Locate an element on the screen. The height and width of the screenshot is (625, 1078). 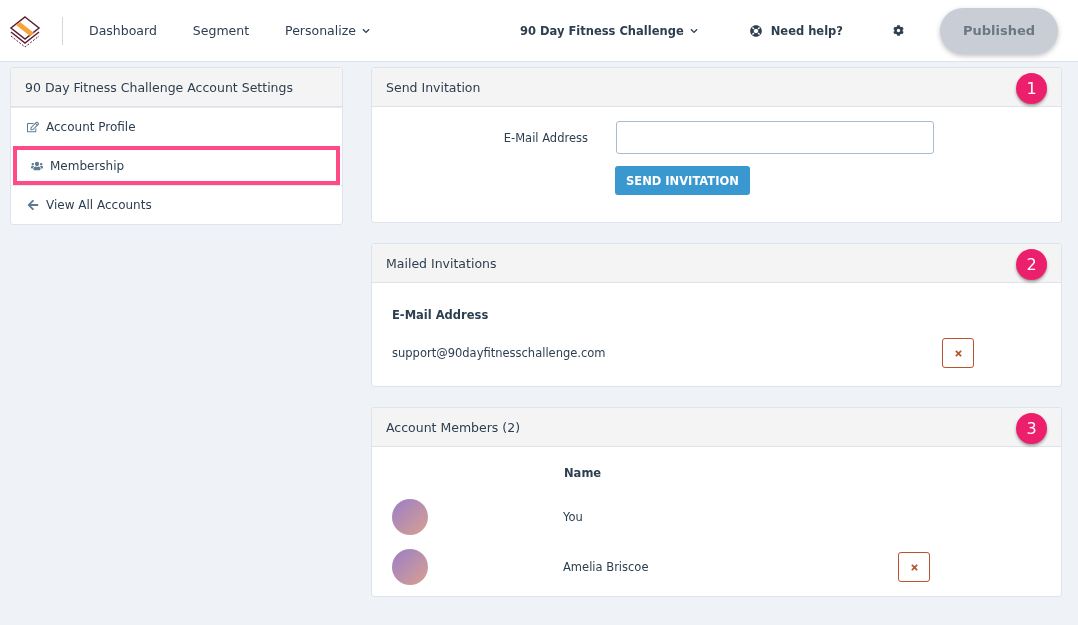
step-badge: 1 is located at coordinates (1031, 88).